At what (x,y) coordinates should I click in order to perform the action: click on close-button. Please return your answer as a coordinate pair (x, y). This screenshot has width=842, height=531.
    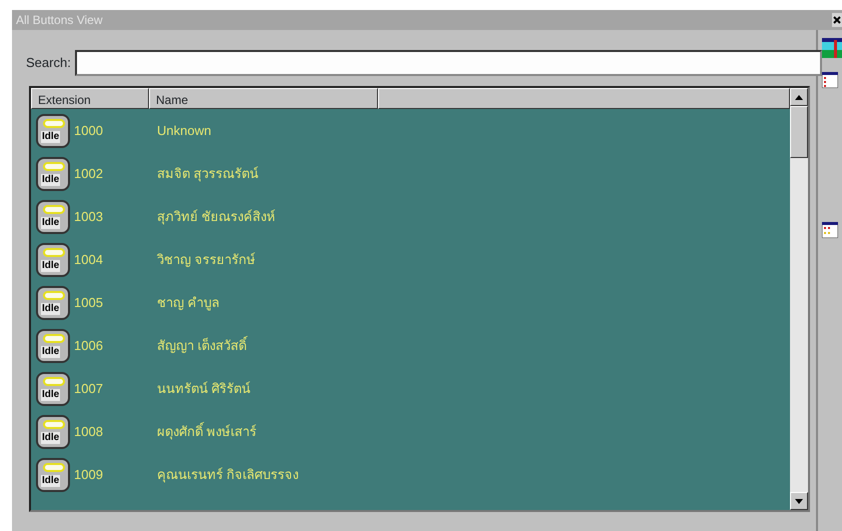
    Looking at the image, I should click on (837, 20).